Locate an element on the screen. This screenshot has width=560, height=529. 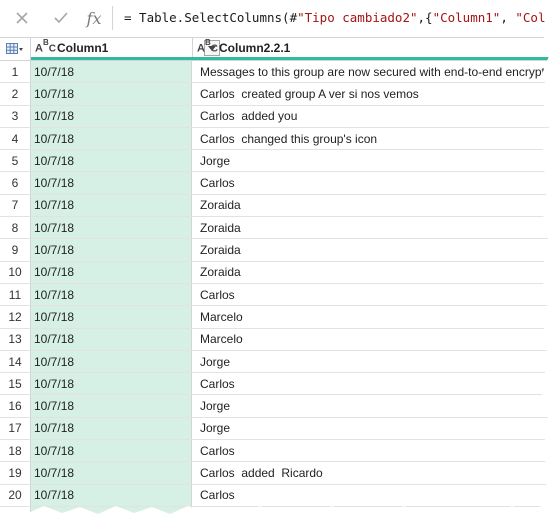
row-number: 8 is located at coordinates (15, 228).